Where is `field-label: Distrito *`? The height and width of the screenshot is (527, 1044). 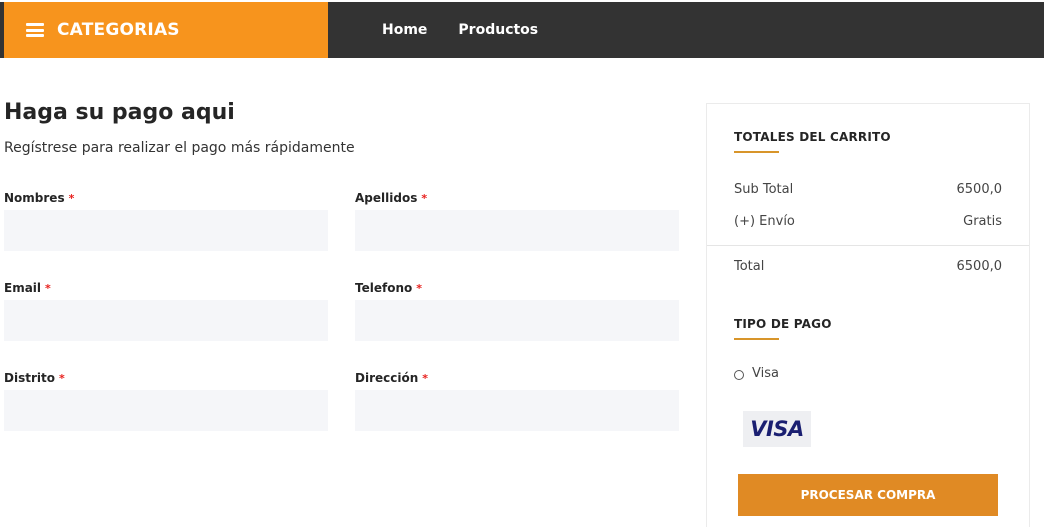 field-label: Distrito * is located at coordinates (34, 378).